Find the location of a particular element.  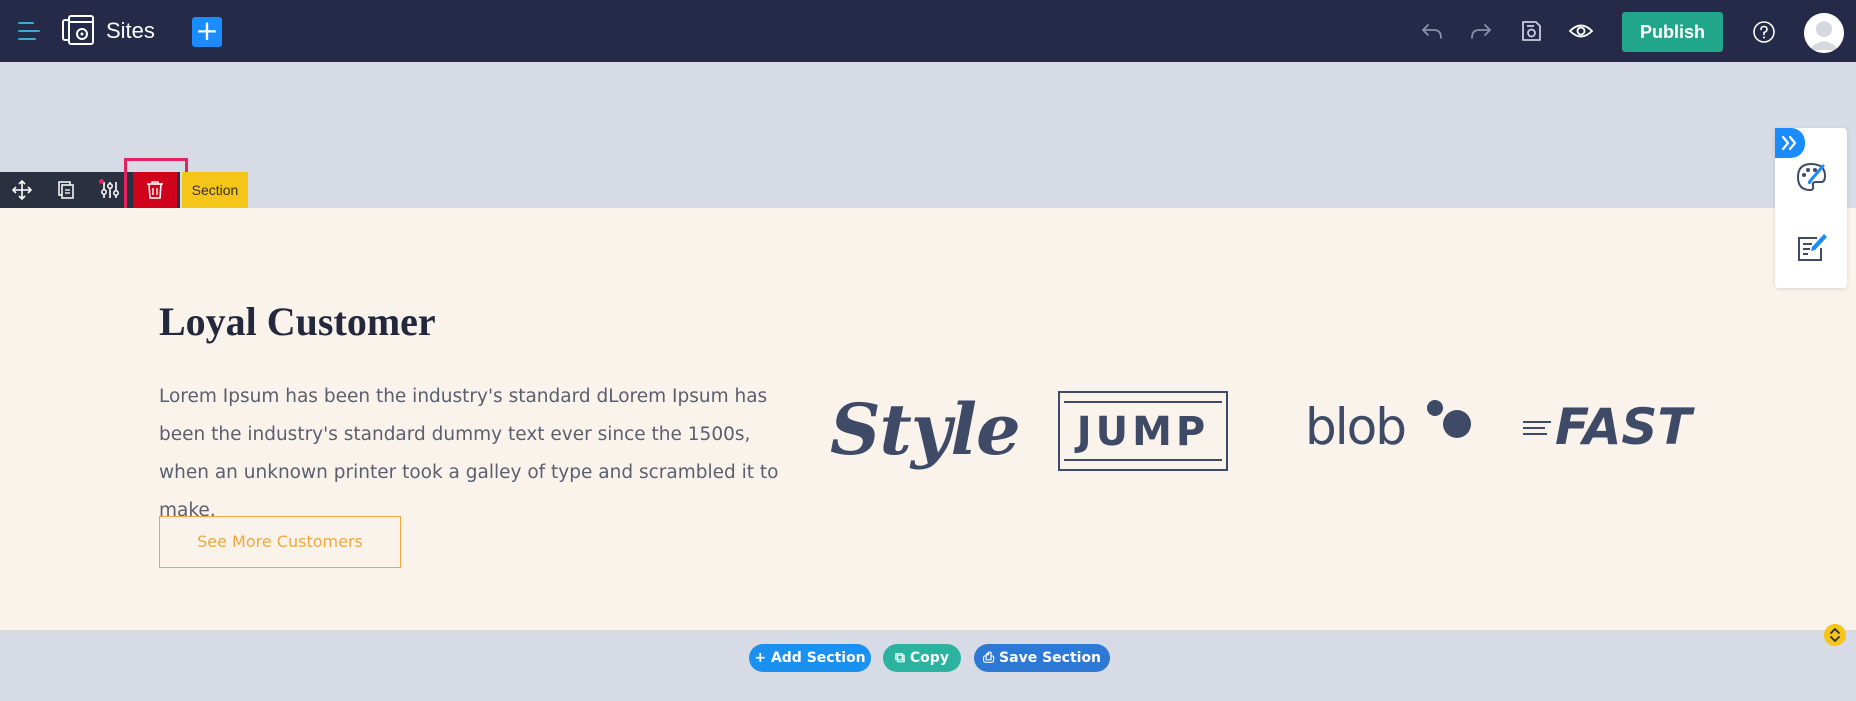

logo-jump-text: JUMP is located at coordinates (1143, 431).